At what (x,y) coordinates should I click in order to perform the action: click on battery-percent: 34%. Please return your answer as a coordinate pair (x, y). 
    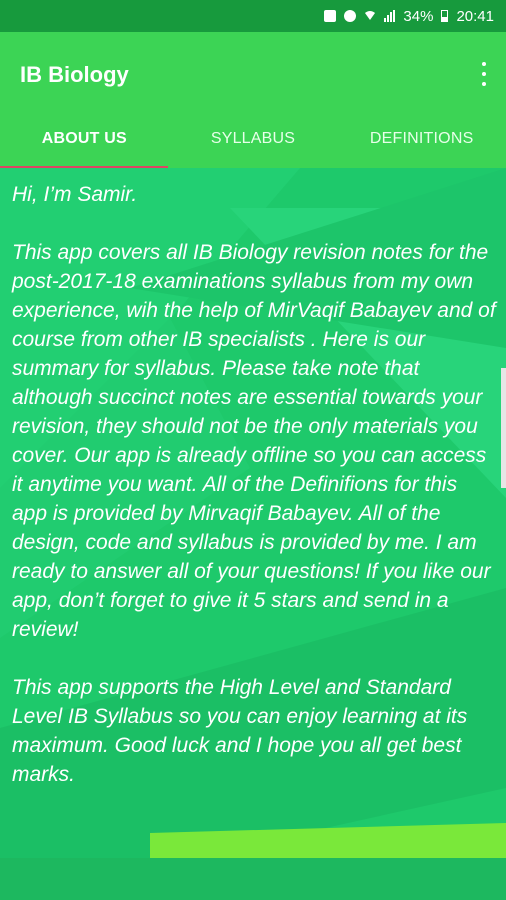
    Looking at the image, I should click on (418, 16).